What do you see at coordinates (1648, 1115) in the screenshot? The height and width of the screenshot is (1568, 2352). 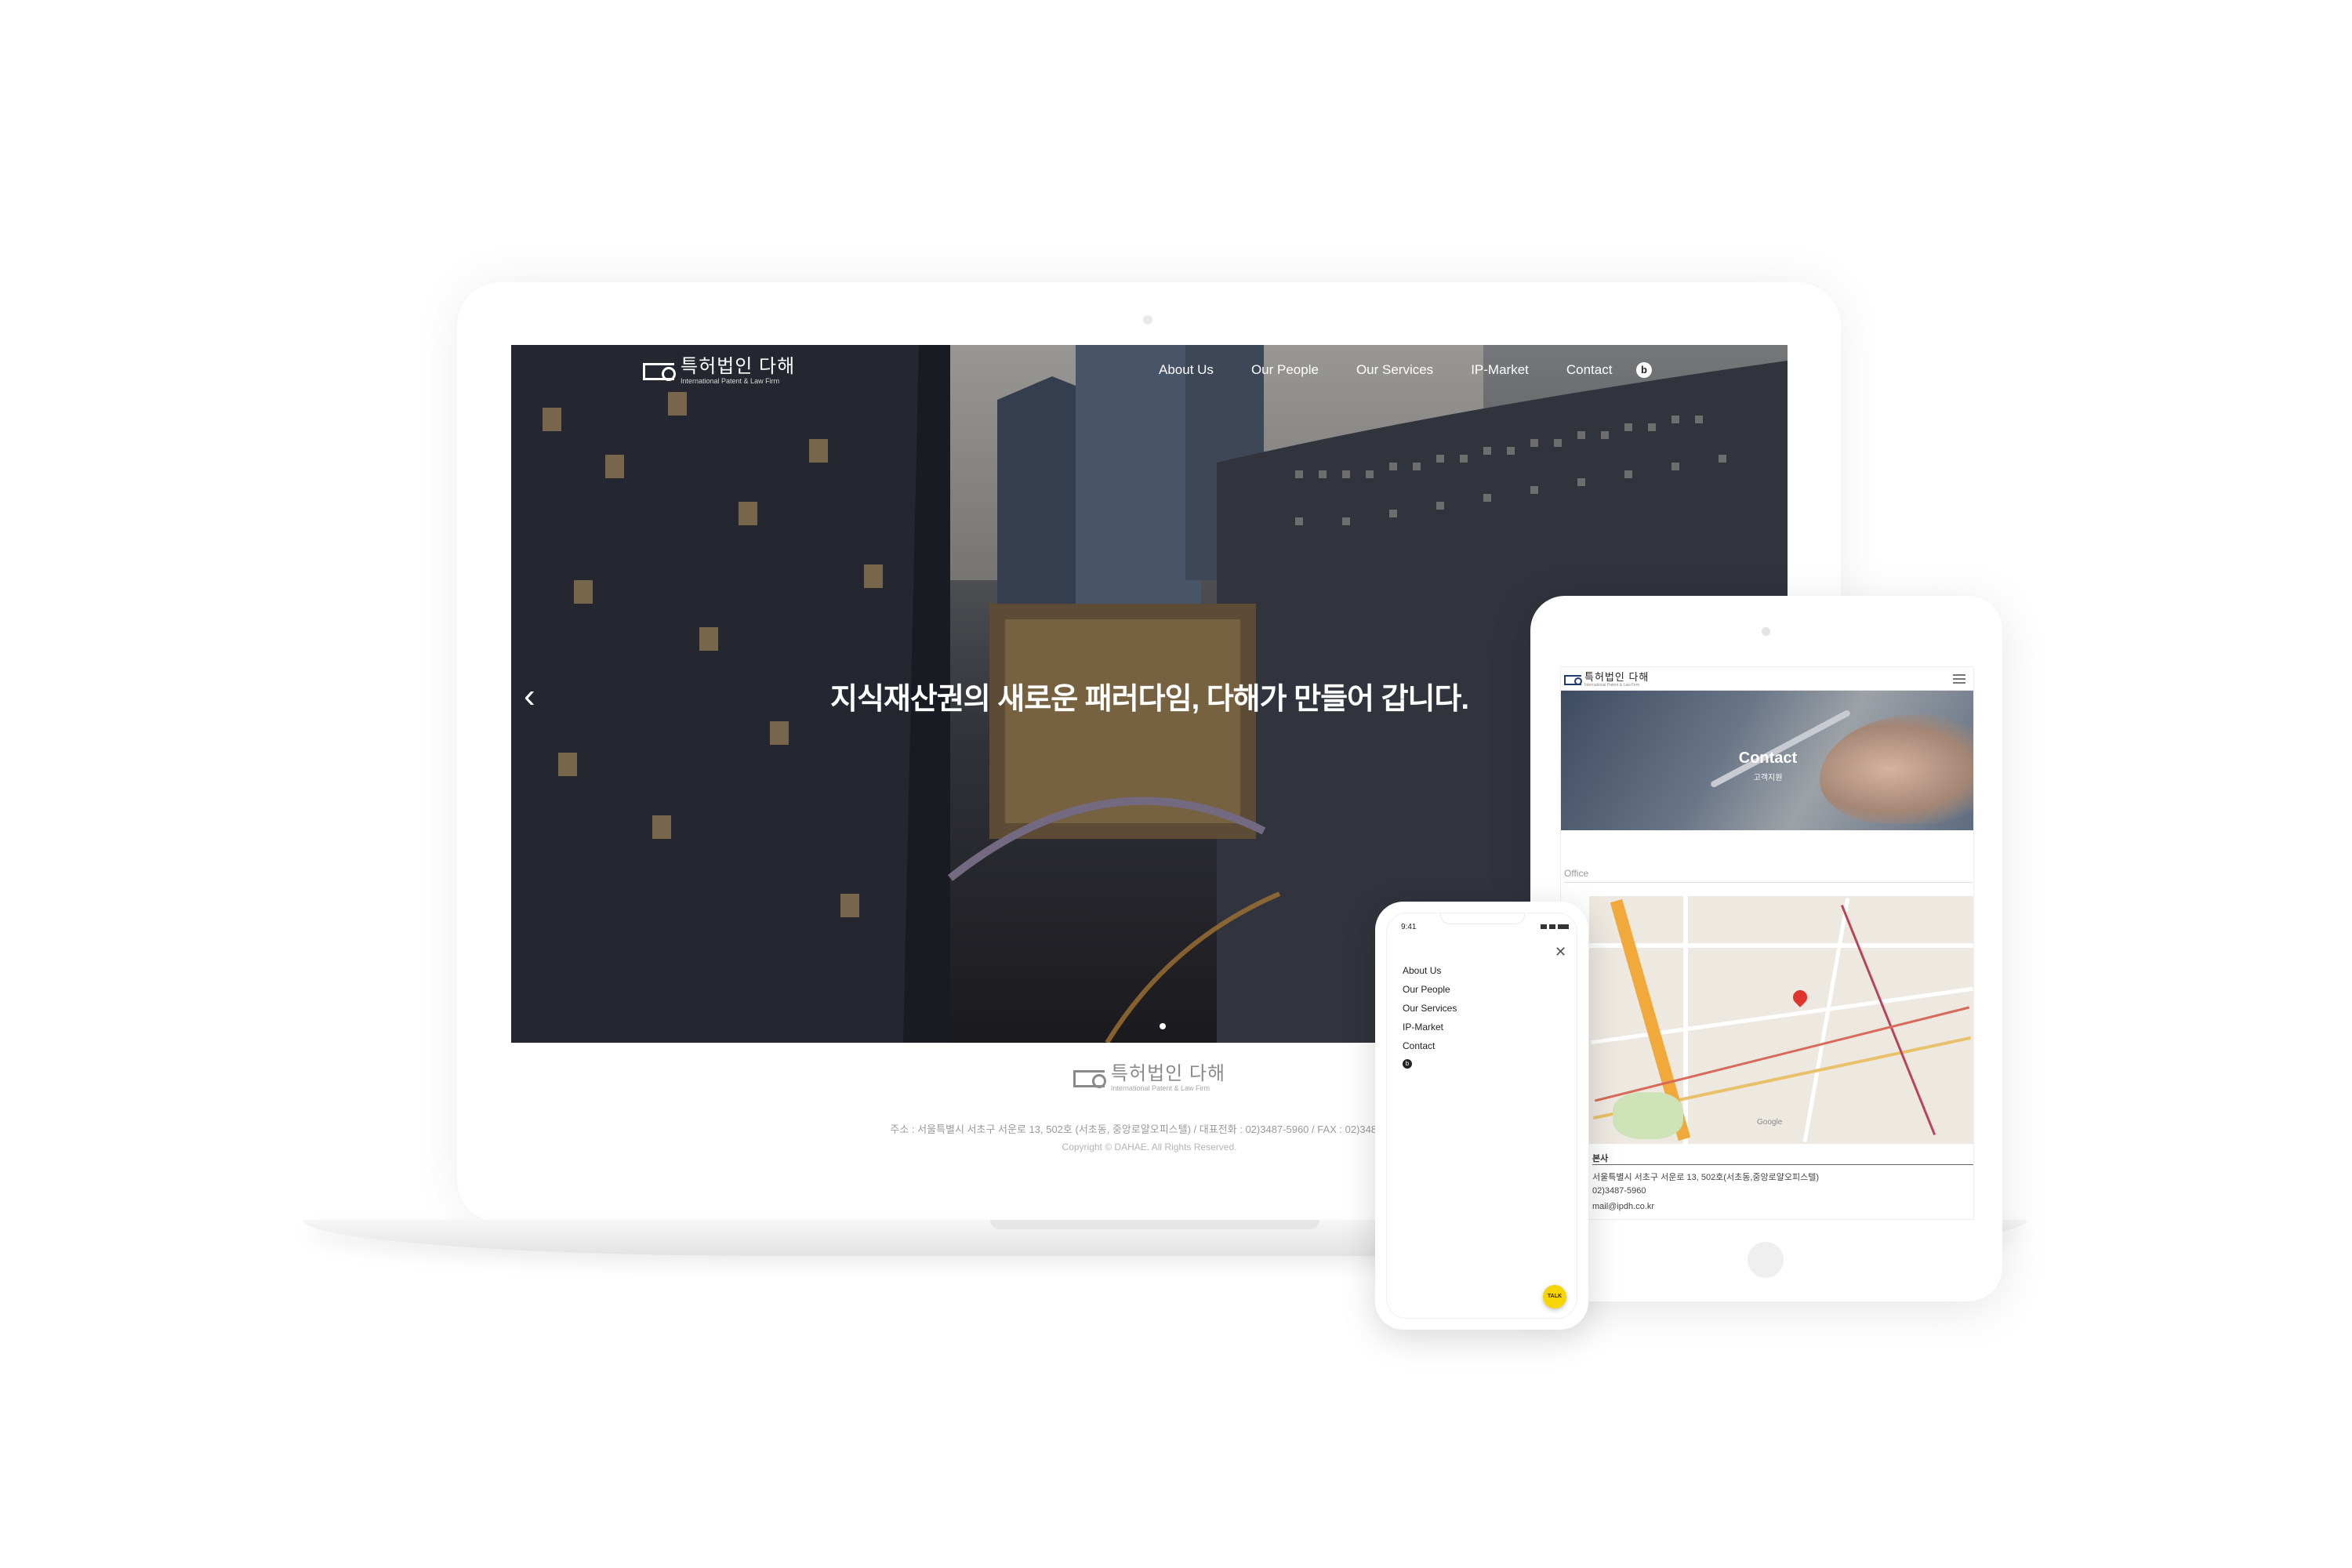 I see `map-park` at bounding box center [1648, 1115].